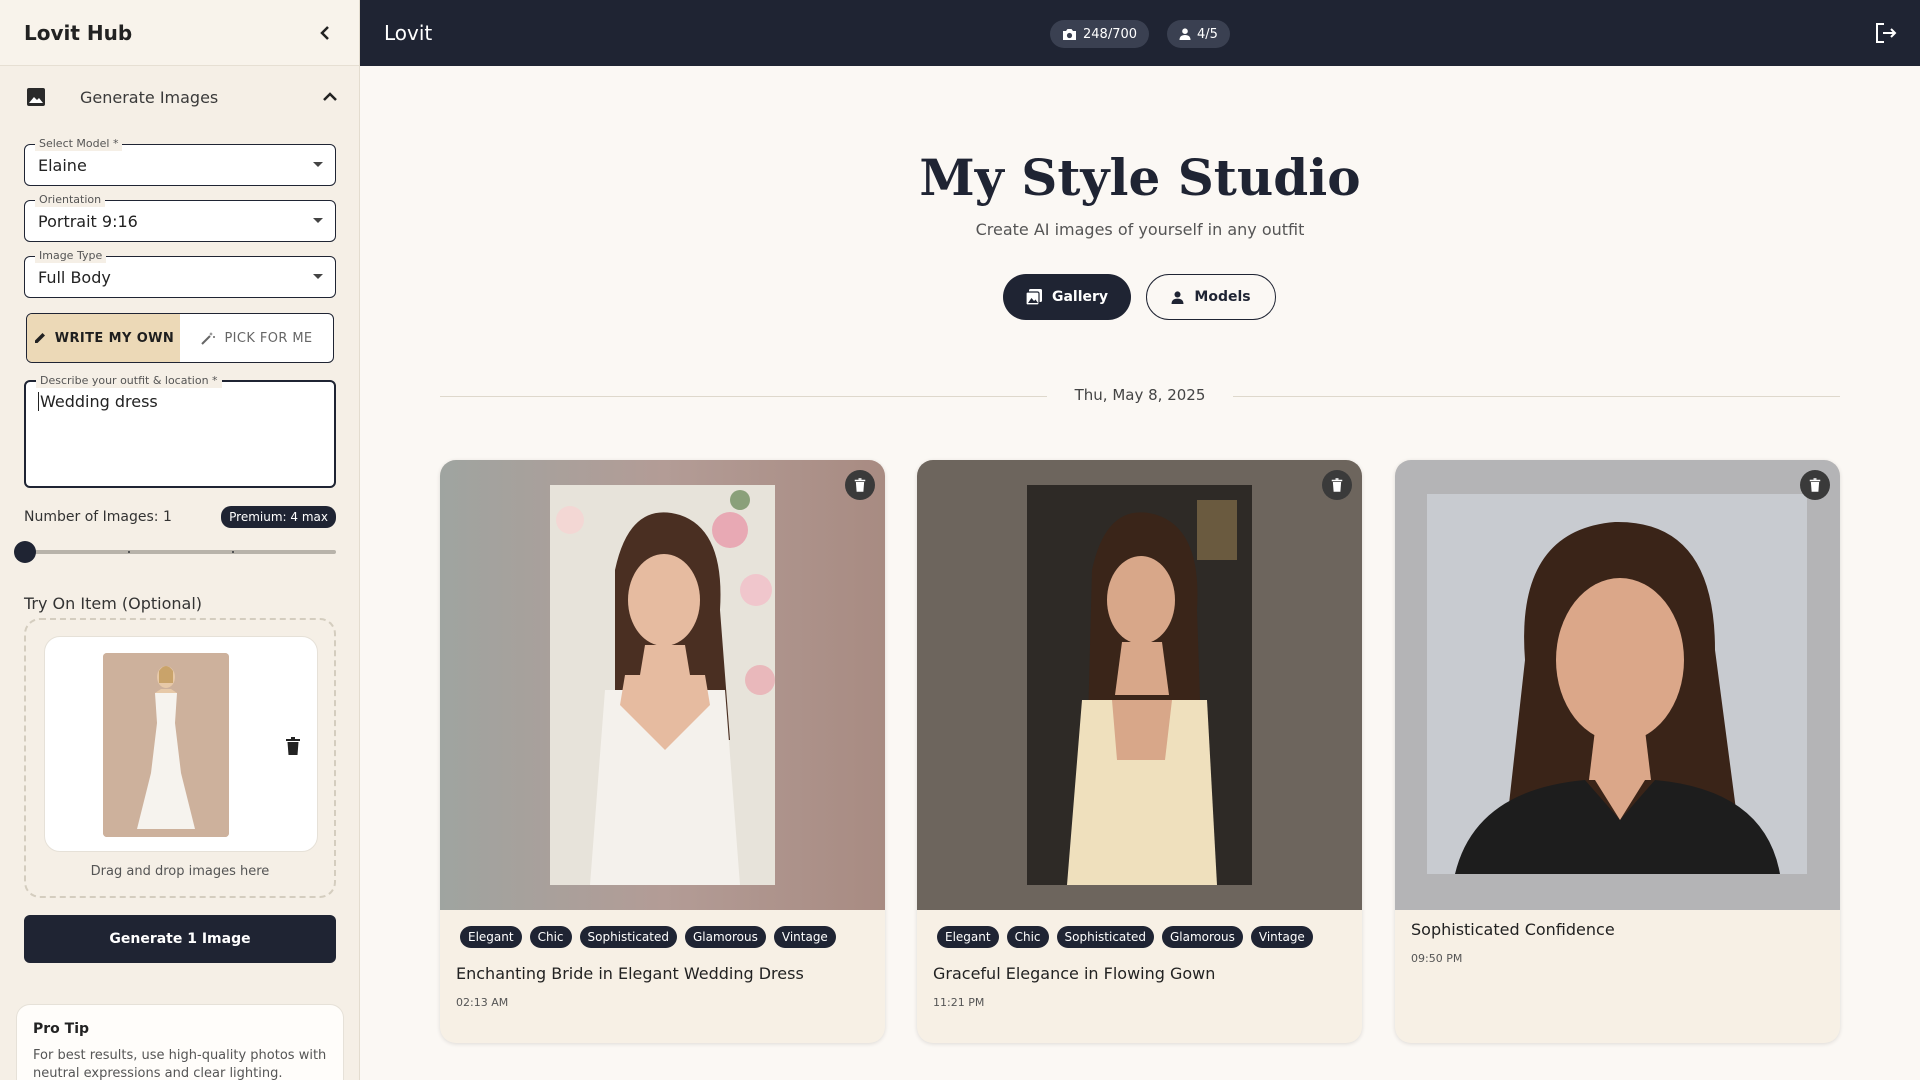 The width and height of the screenshot is (1920, 1080). I want to click on generate-button: Generate 1 Image, so click(180, 939).